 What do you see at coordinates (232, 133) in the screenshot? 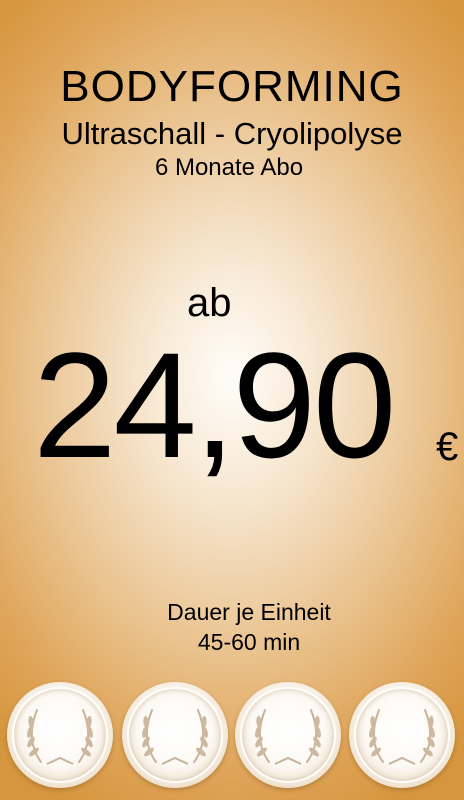
I see `treatment-subtitle: Ultraschall - Cryolipolyse` at bounding box center [232, 133].